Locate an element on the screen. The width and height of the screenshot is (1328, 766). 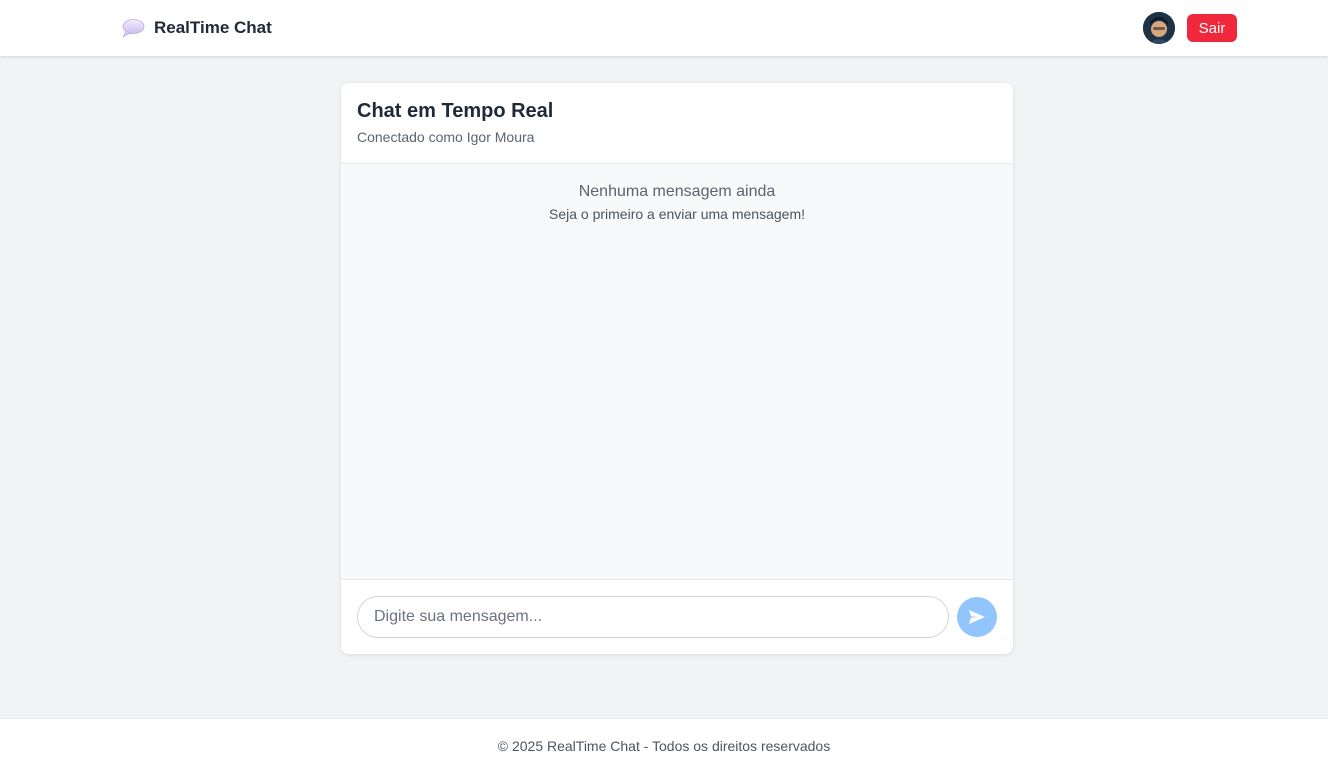
send-icon is located at coordinates (977, 617).